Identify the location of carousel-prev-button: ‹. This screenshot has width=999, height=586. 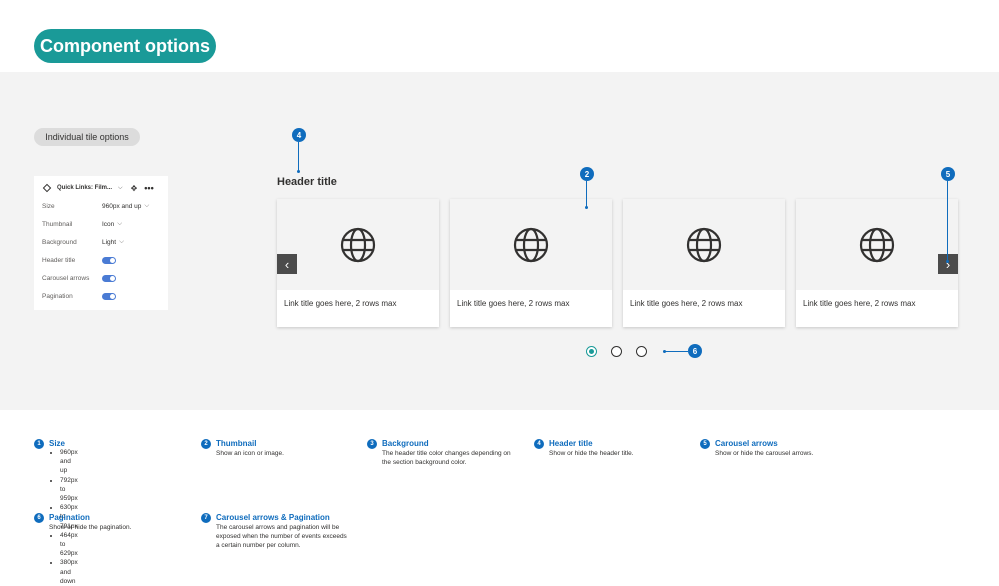
(287, 264).